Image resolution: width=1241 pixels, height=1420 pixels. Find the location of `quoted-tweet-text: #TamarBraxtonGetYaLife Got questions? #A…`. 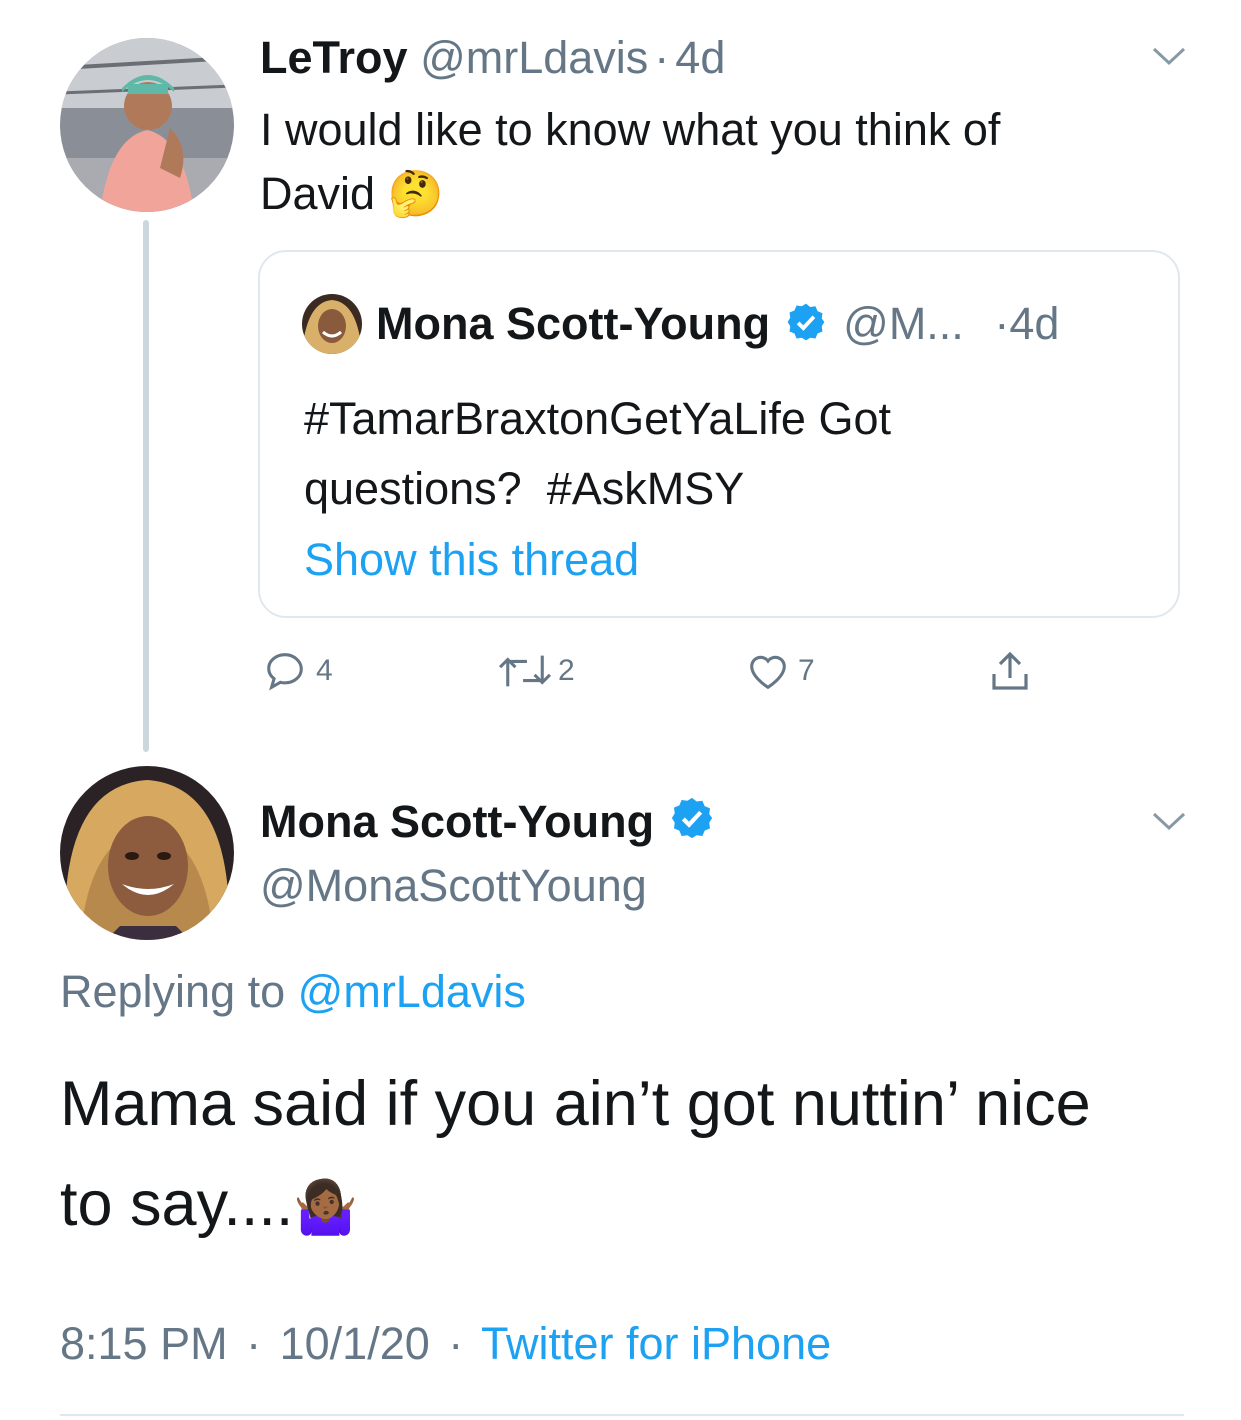

quoted-tweet-text: #TamarBraxtonGetYaLife Got questions? #A… is located at coordinates (734, 454).